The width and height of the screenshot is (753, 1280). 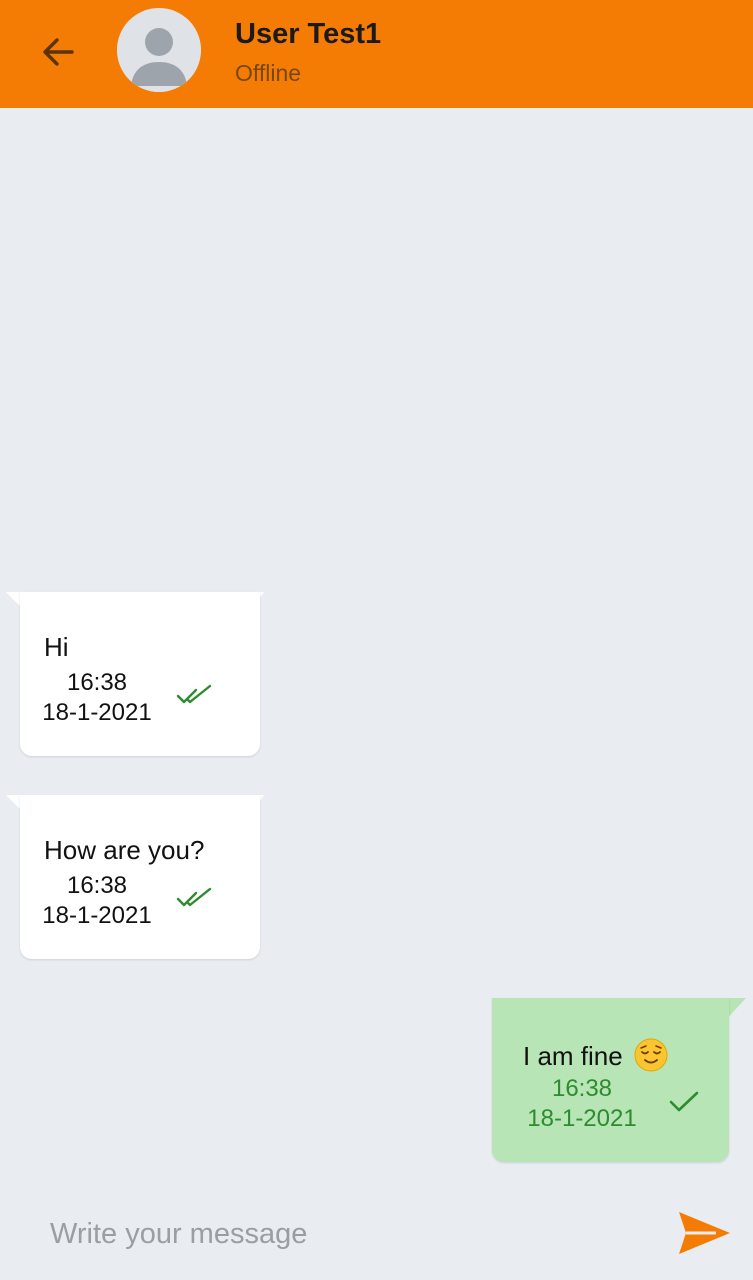 I want to click on arrow-left-icon, so click(x=58, y=52).